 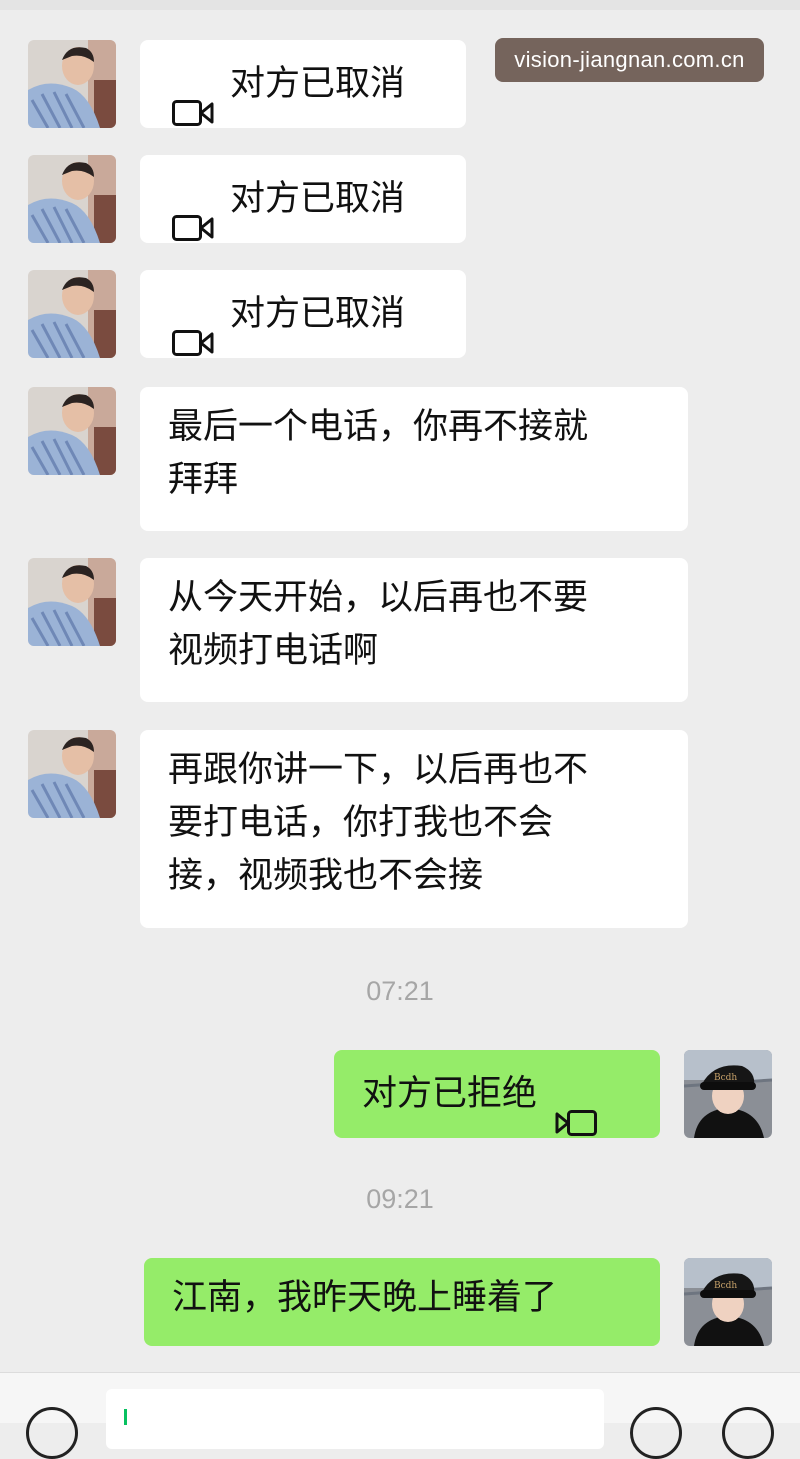 I want to click on message-input, so click(x=355, y=1419).